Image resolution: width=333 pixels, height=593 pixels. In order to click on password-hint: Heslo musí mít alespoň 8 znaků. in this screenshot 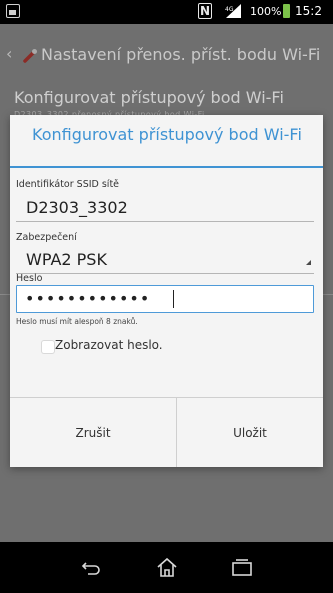, I will do `click(77, 321)`.